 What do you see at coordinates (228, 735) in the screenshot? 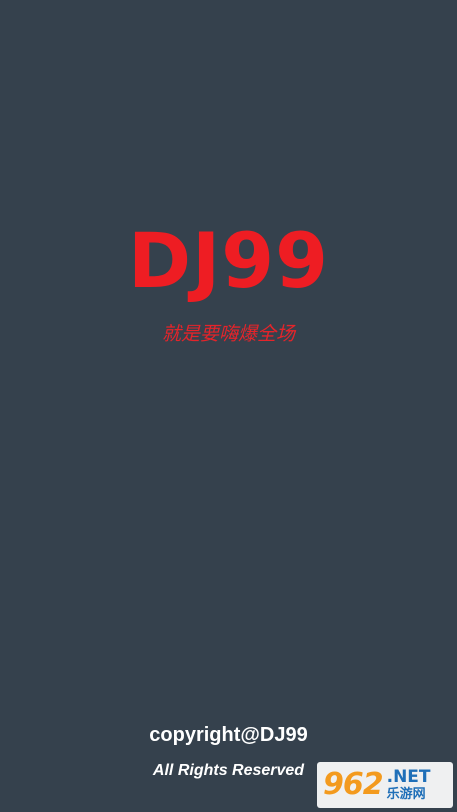
I see `copyright-text: copyright@DJ99` at bounding box center [228, 735].